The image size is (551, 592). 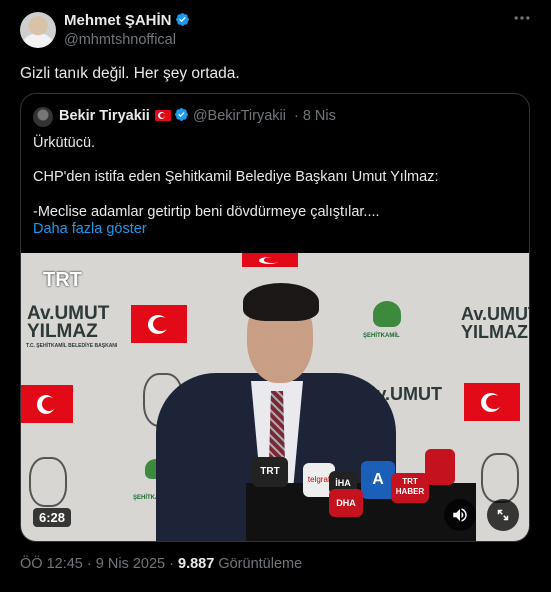 I want to click on author-handle: @mhmtshnoffical, so click(x=120, y=40).